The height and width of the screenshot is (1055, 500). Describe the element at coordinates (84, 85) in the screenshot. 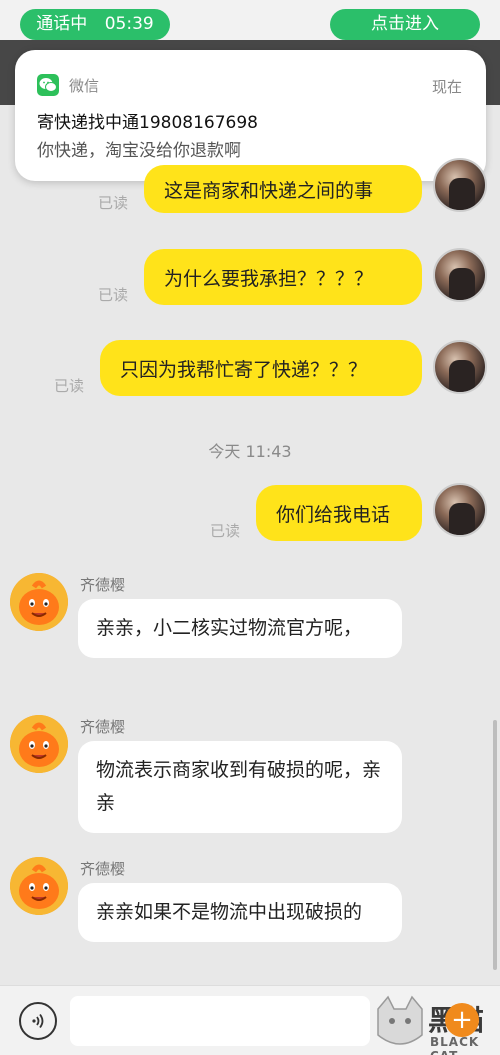

I see `notification-app-name: 微信` at that location.